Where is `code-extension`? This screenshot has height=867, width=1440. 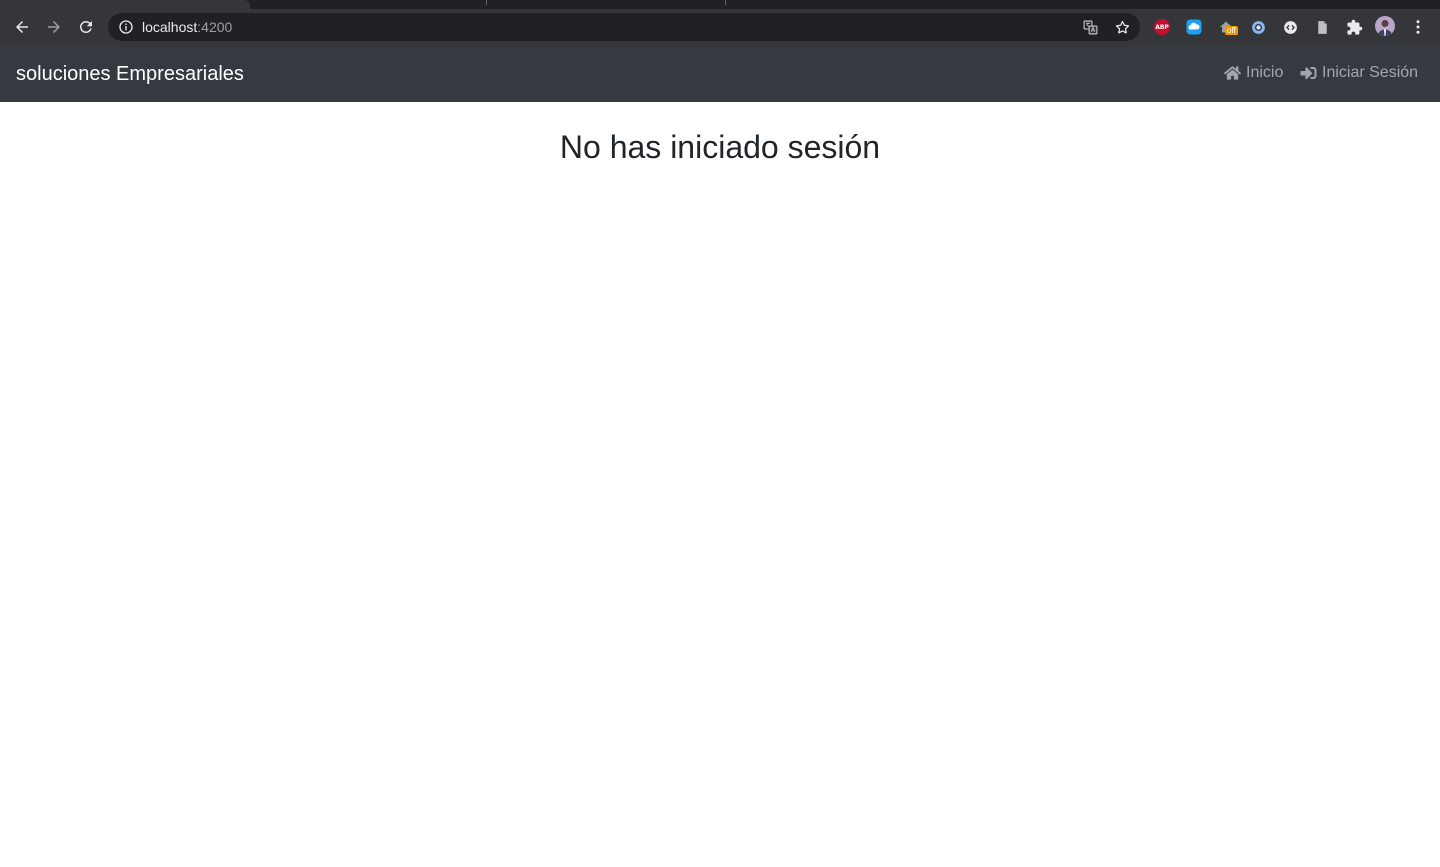
code-extension is located at coordinates (1290, 27).